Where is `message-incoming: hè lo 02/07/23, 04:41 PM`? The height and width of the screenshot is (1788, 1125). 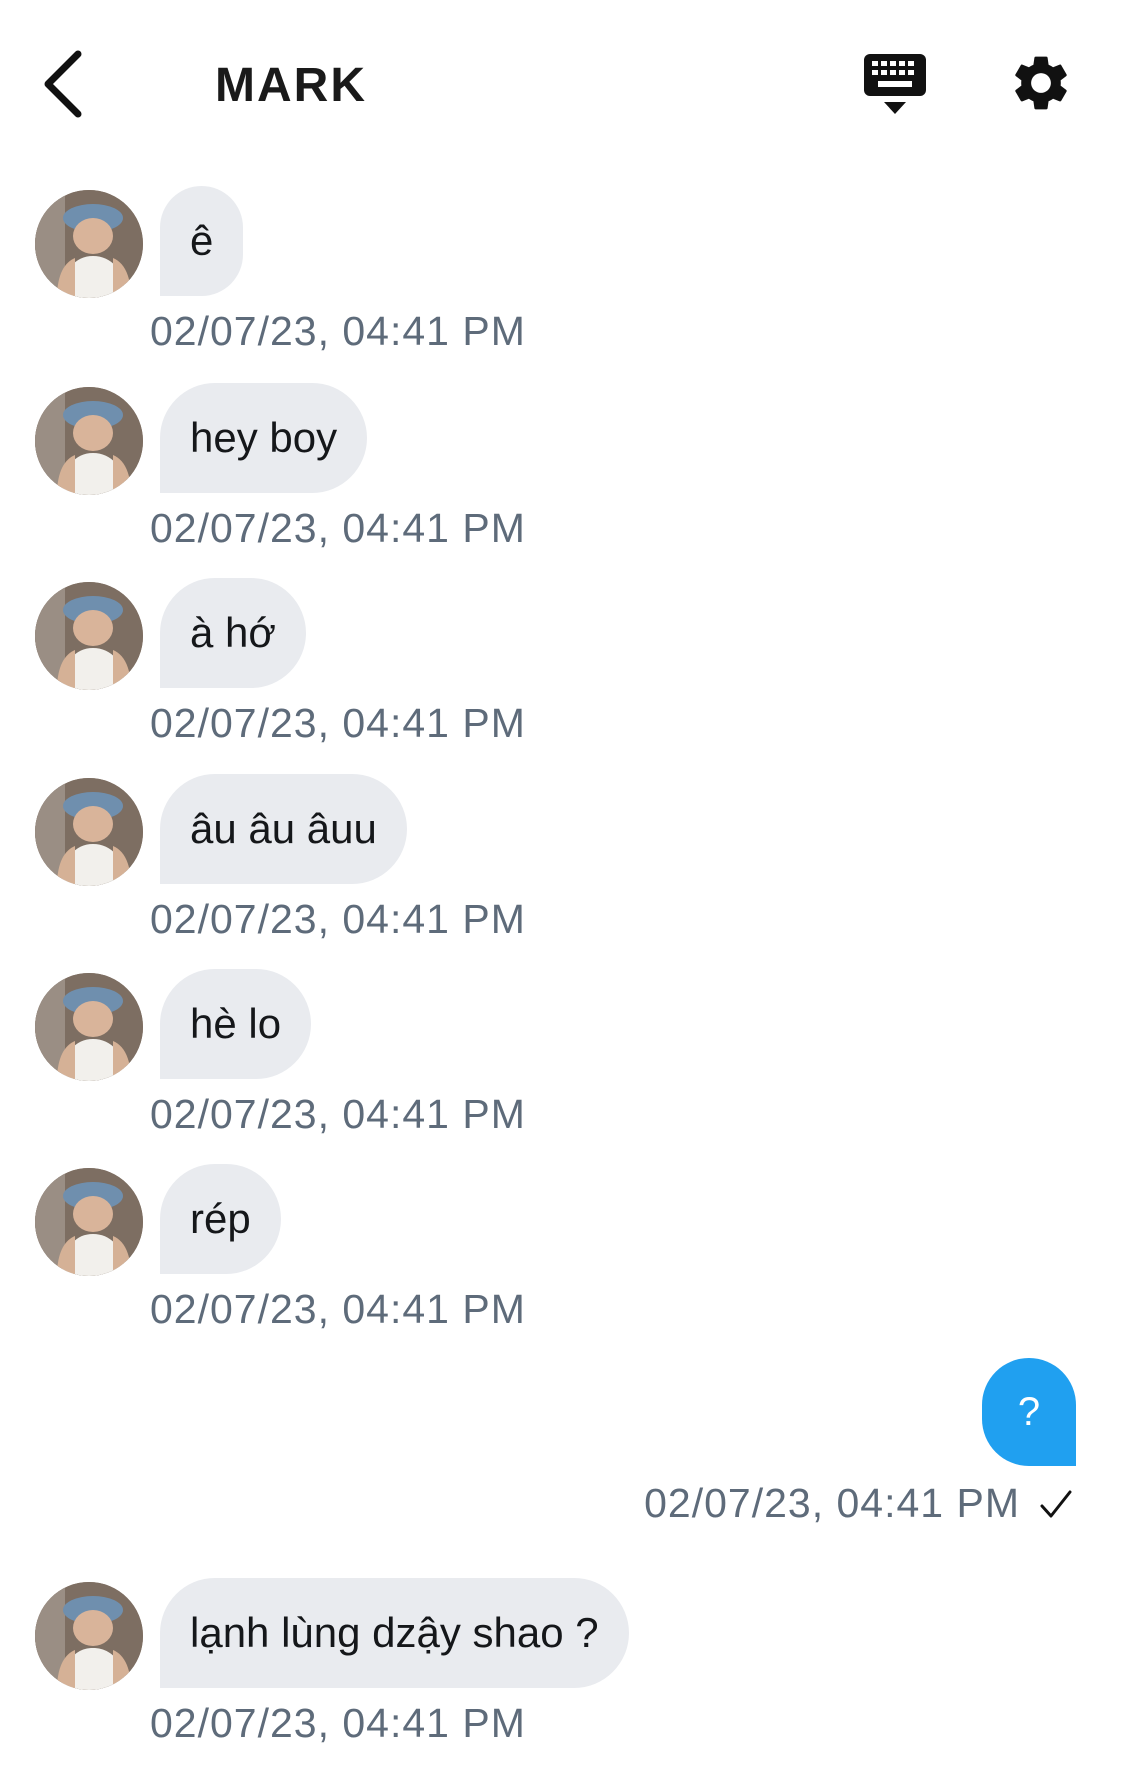
message-incoming: hè lo 02/07/23, 04:41 PM is located at coordinates (562, 1066).